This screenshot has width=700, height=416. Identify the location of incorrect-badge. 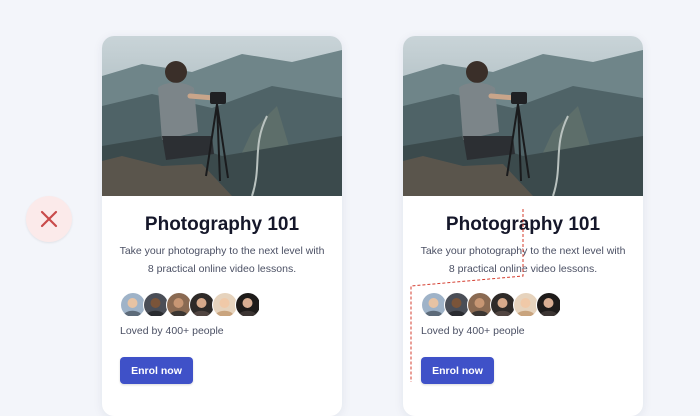
(49, 219).